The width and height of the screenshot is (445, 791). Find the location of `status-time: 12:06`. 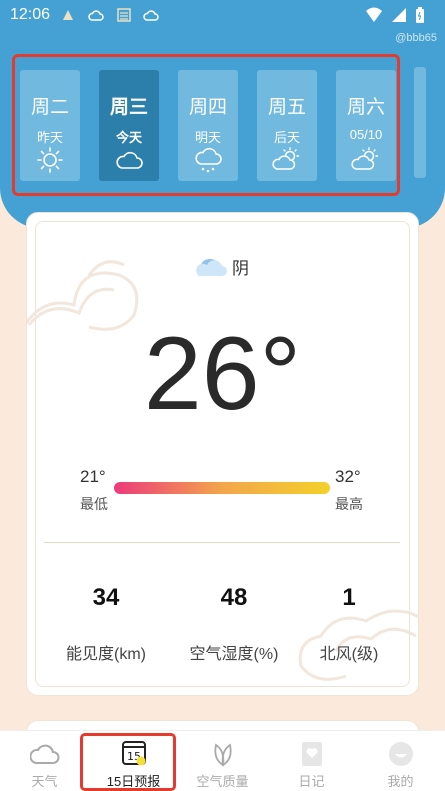

status-time: 12:06 is located at coordinates (30, 14).